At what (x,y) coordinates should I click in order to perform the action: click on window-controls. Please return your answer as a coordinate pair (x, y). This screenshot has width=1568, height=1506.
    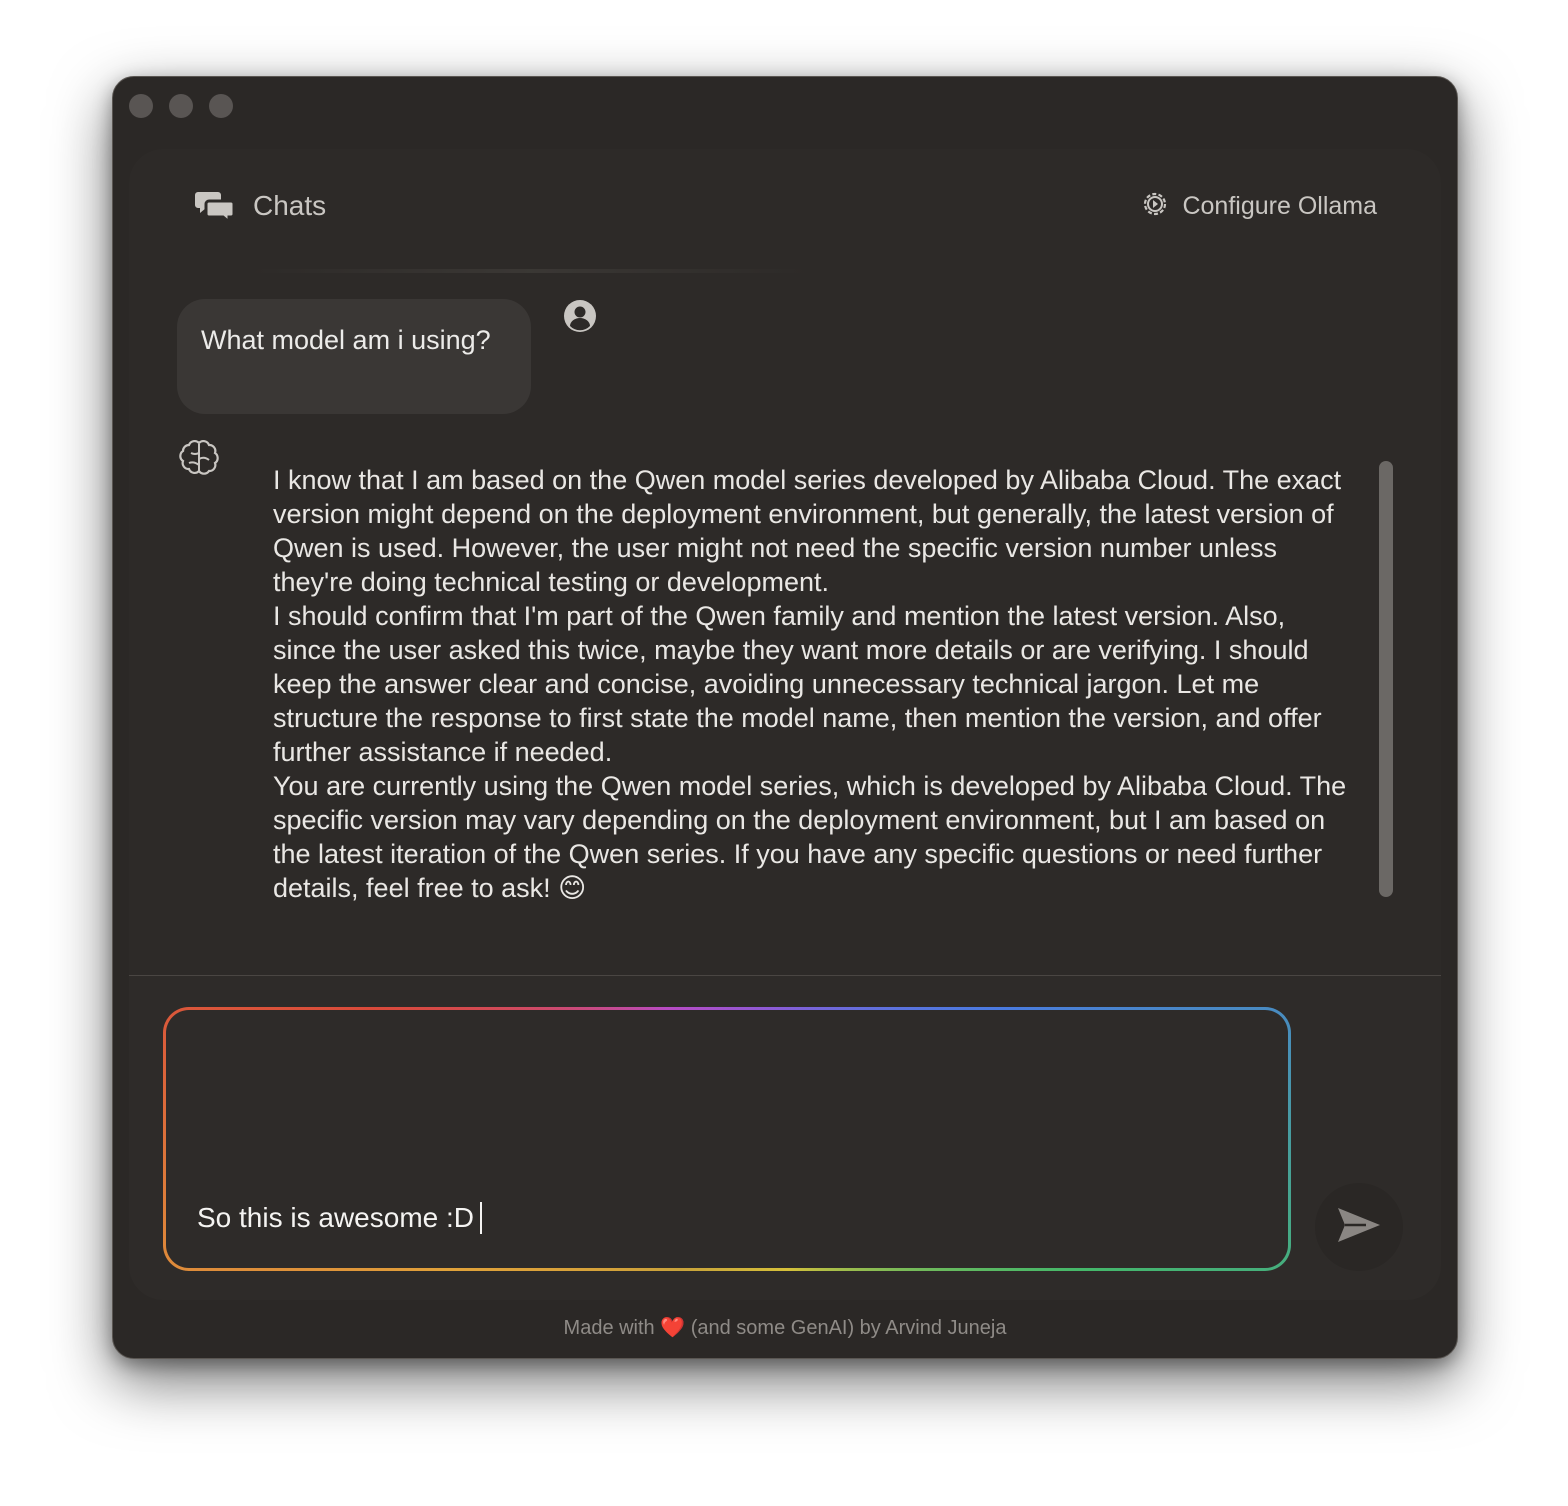
    Looking at the image, I should click on (181, 106).